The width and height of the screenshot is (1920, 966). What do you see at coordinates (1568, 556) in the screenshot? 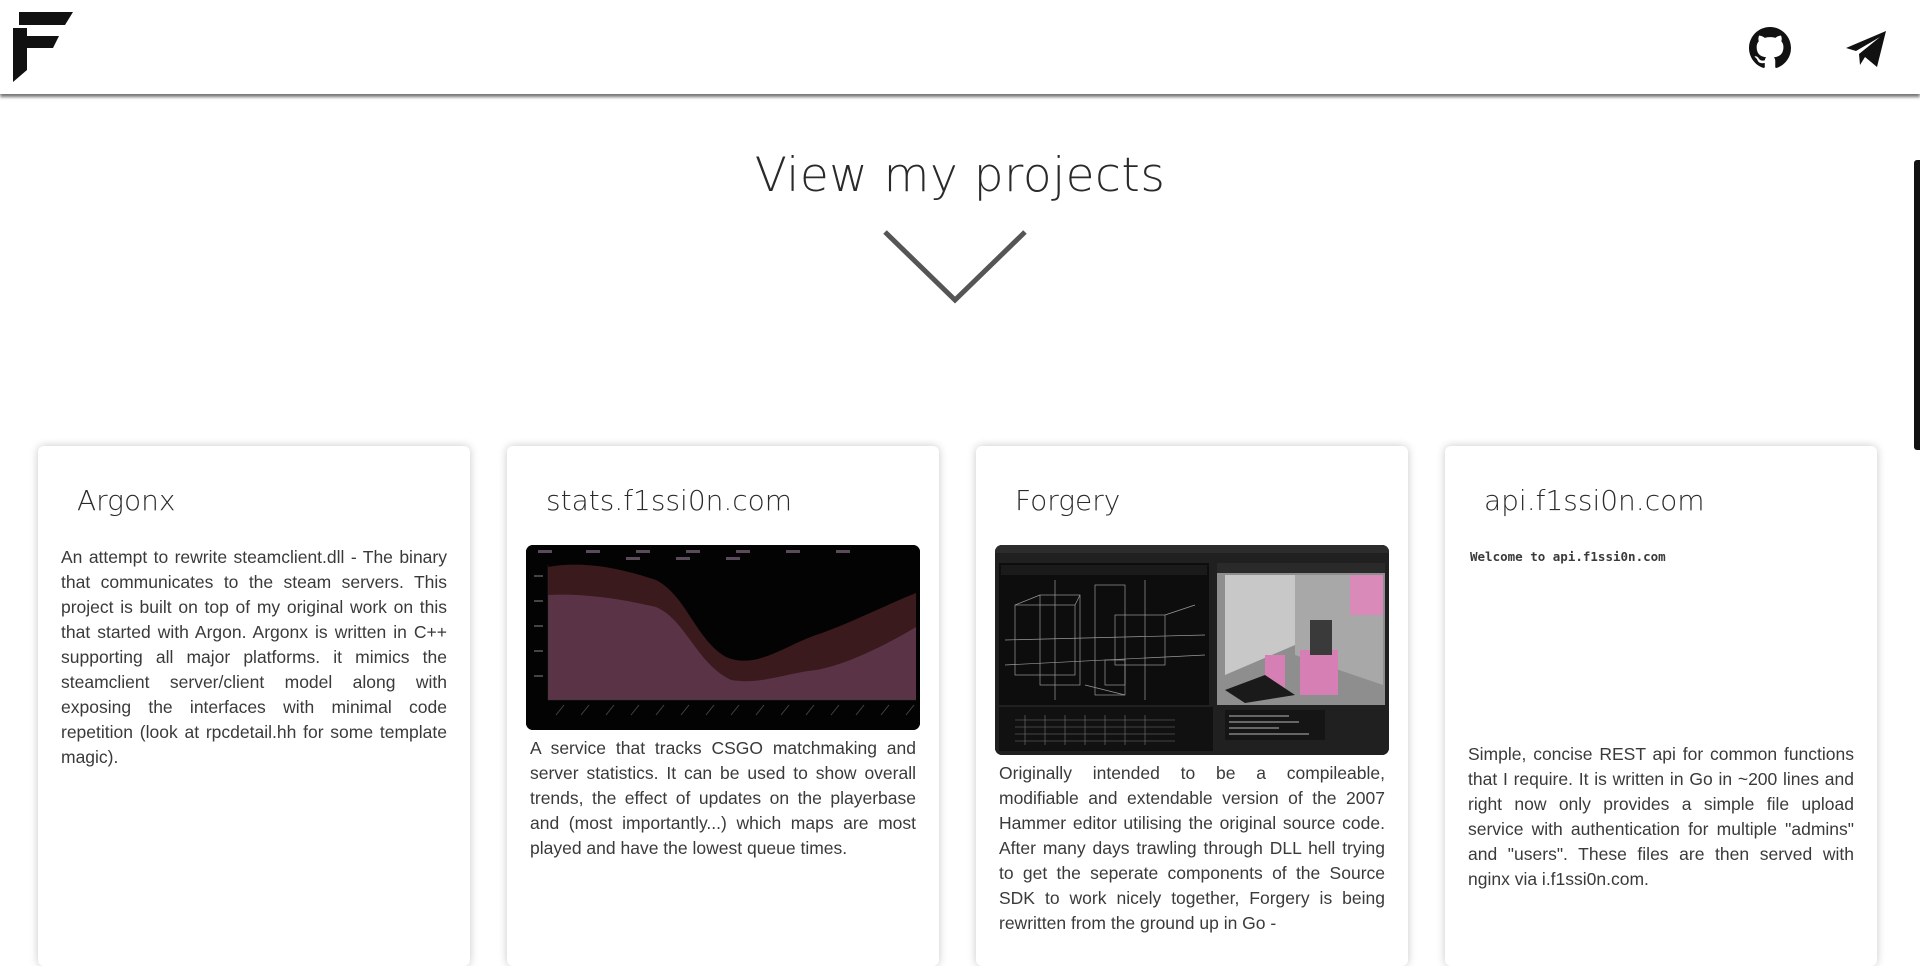
I see `api-welcome-text: Welcome to api.f1ssi0n.com` at bounding box center [1568, 556].